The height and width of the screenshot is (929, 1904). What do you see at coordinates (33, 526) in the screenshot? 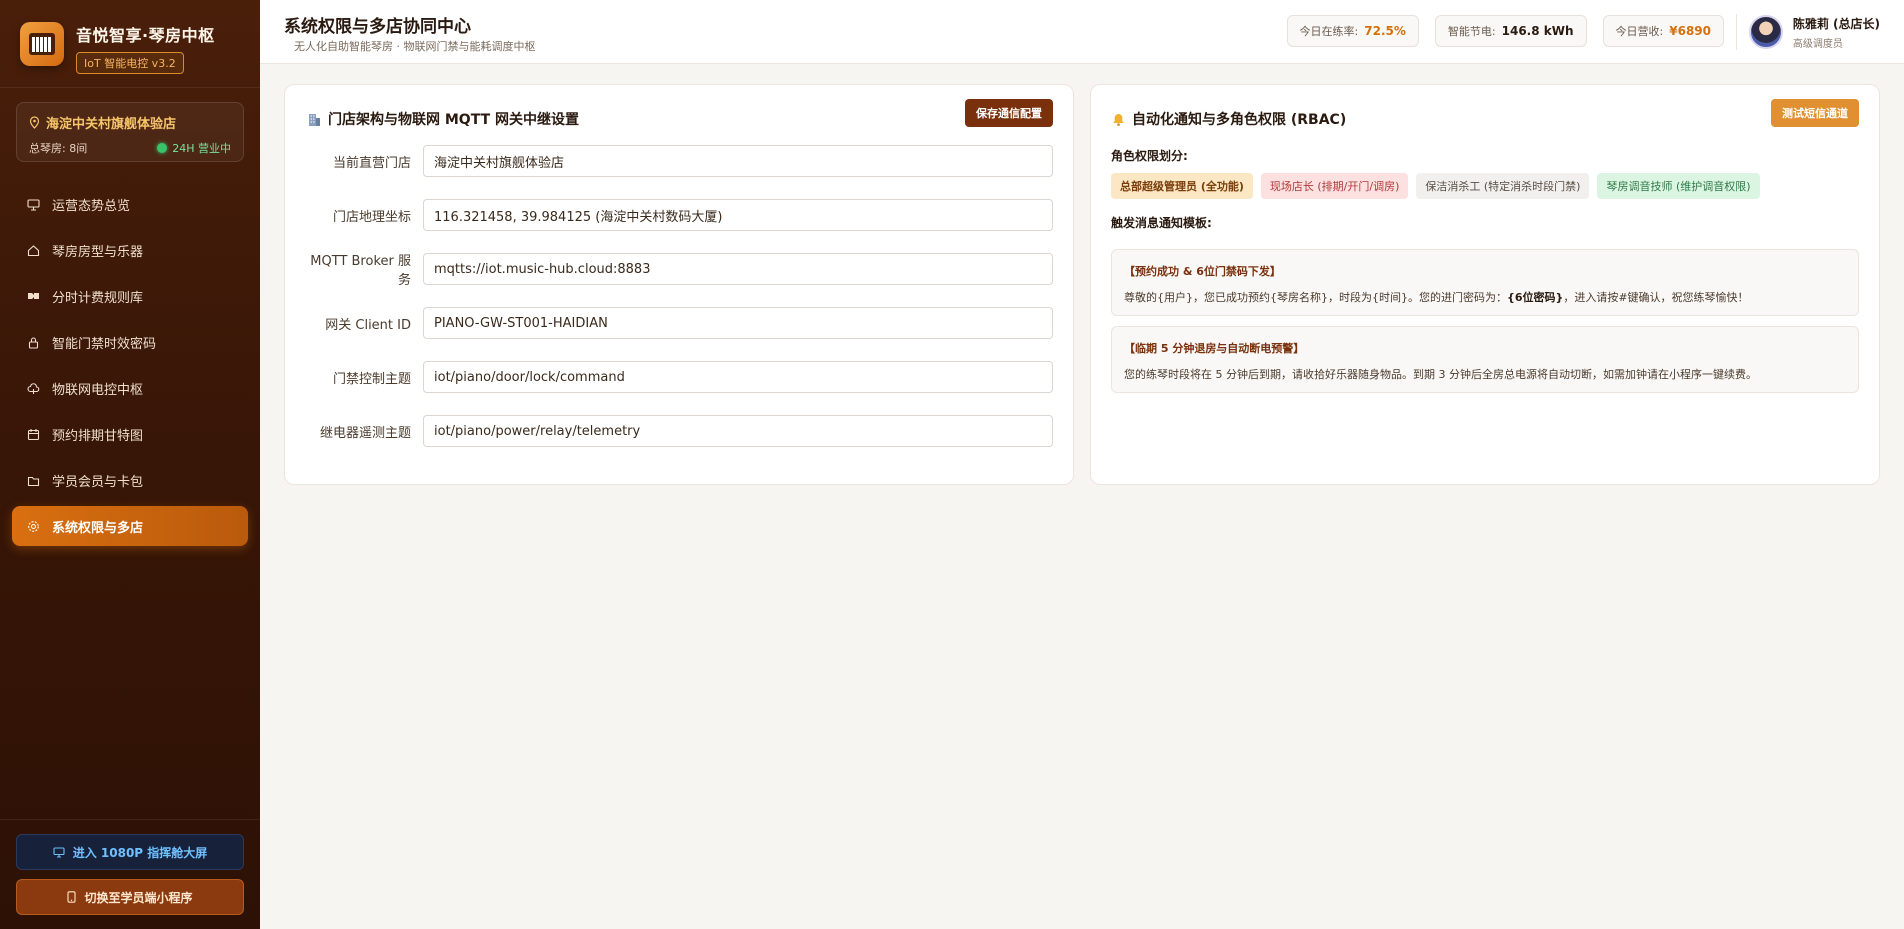
I see `gear-icon` at bounding box center [33, 526].